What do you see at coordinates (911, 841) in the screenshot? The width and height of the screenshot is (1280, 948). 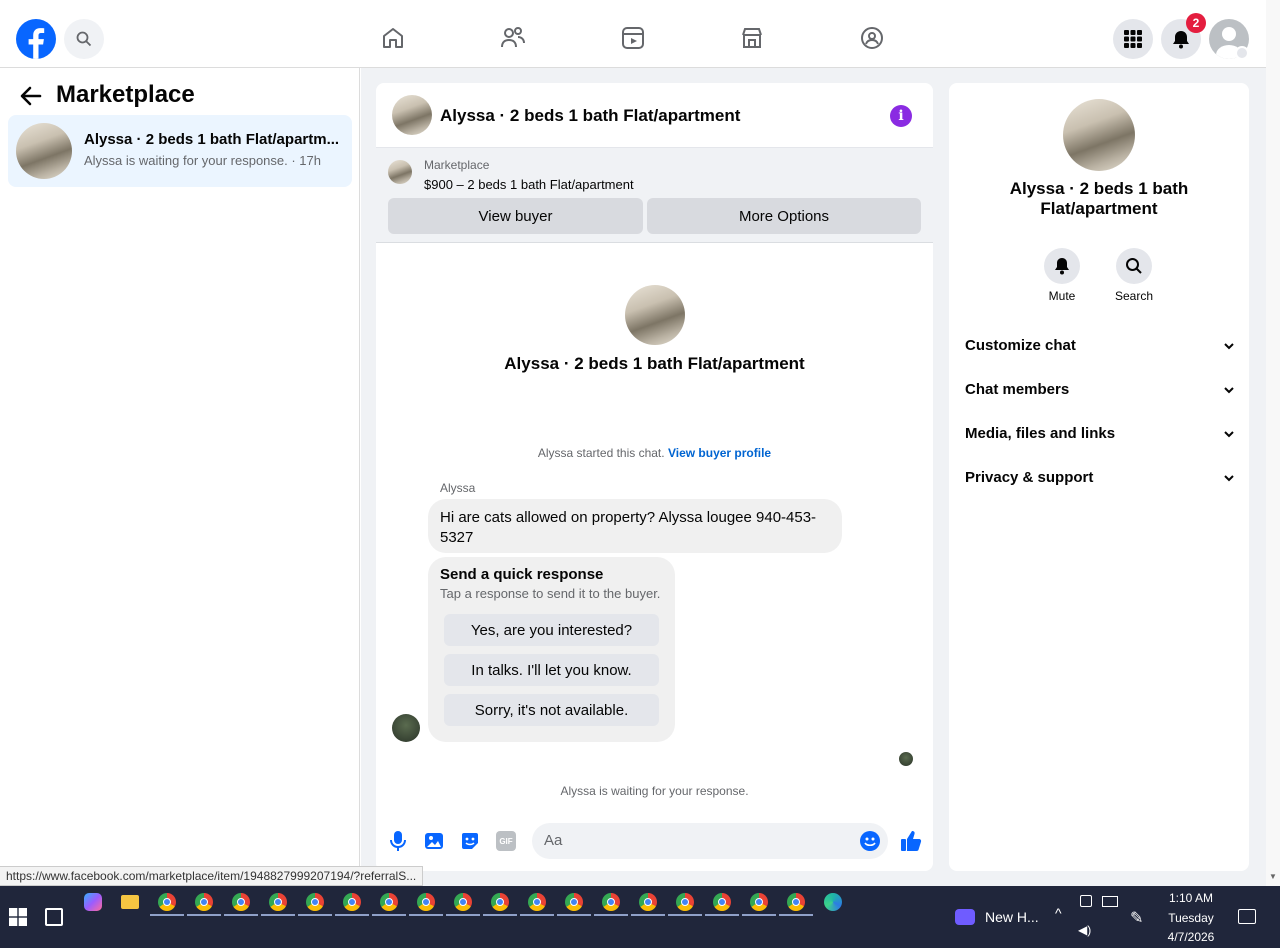 I see `thumbs-up-icon` at bounding box center [911, 841].